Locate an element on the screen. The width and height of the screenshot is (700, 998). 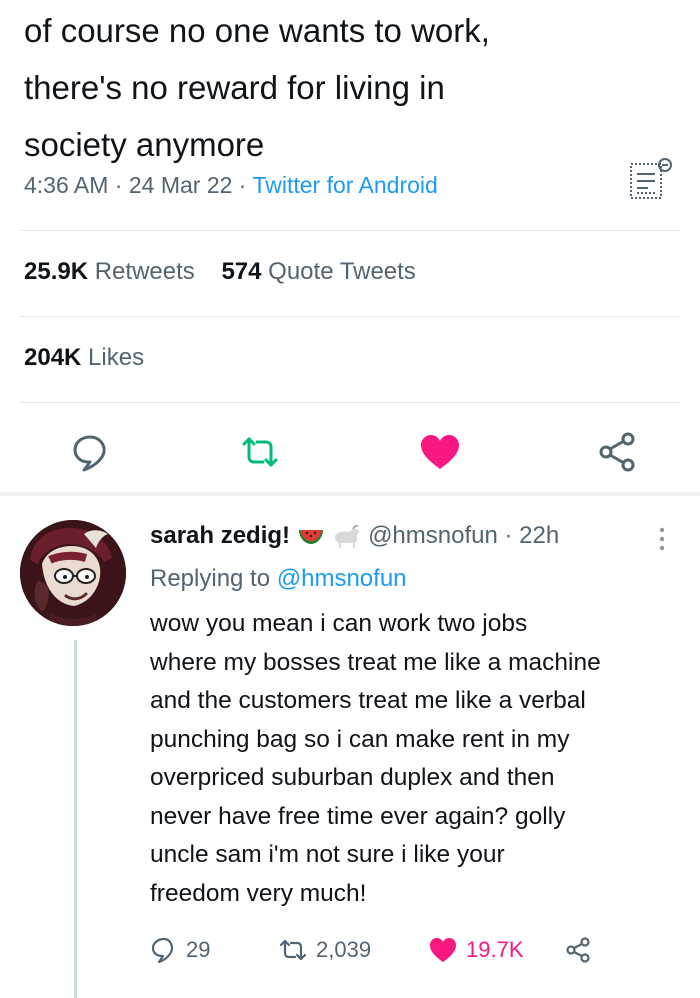
reply-count: 29 is located at coordinates (198, 949).